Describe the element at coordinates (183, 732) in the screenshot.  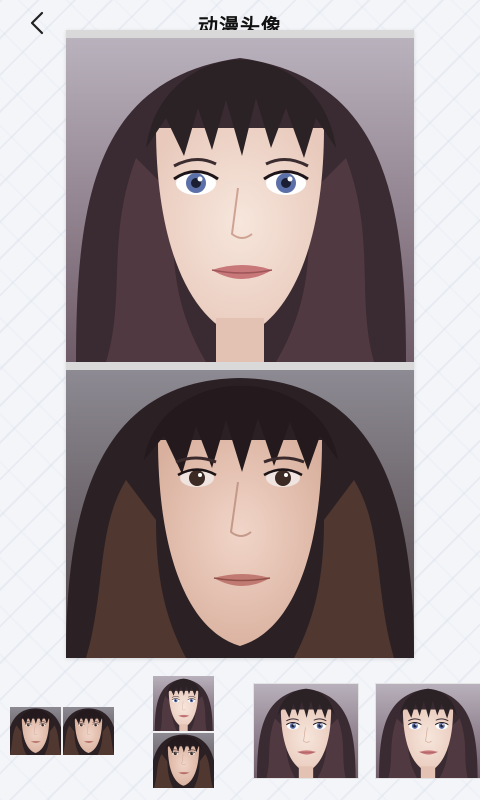
I see `style-thumb-stacked` at that location.